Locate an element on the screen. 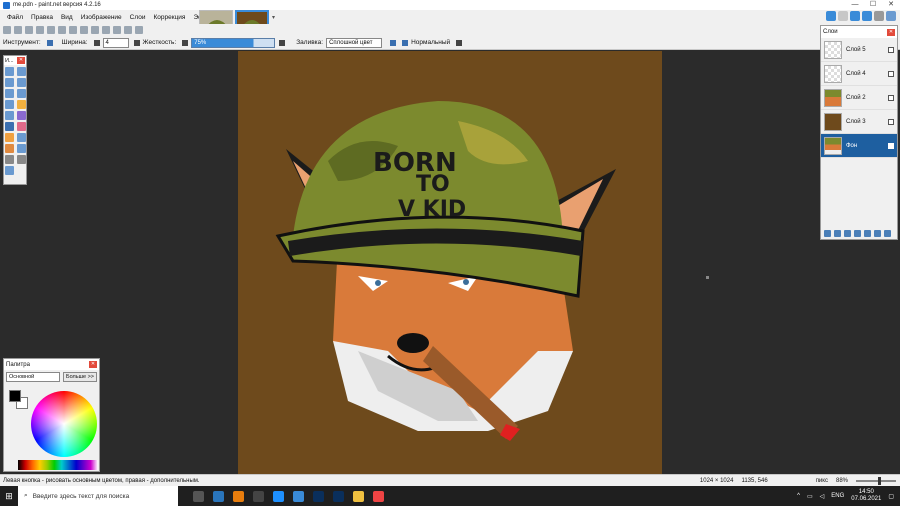  magic-wand-tool-icon is located at coordinates (9, 104).